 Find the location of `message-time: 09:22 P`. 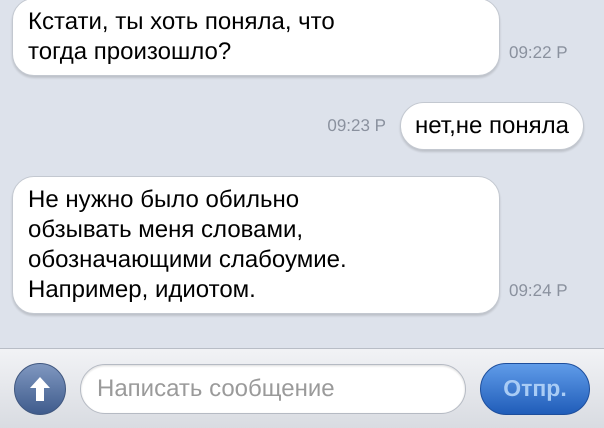

message-time: 09:22 P is located at coordinates (538, 52).